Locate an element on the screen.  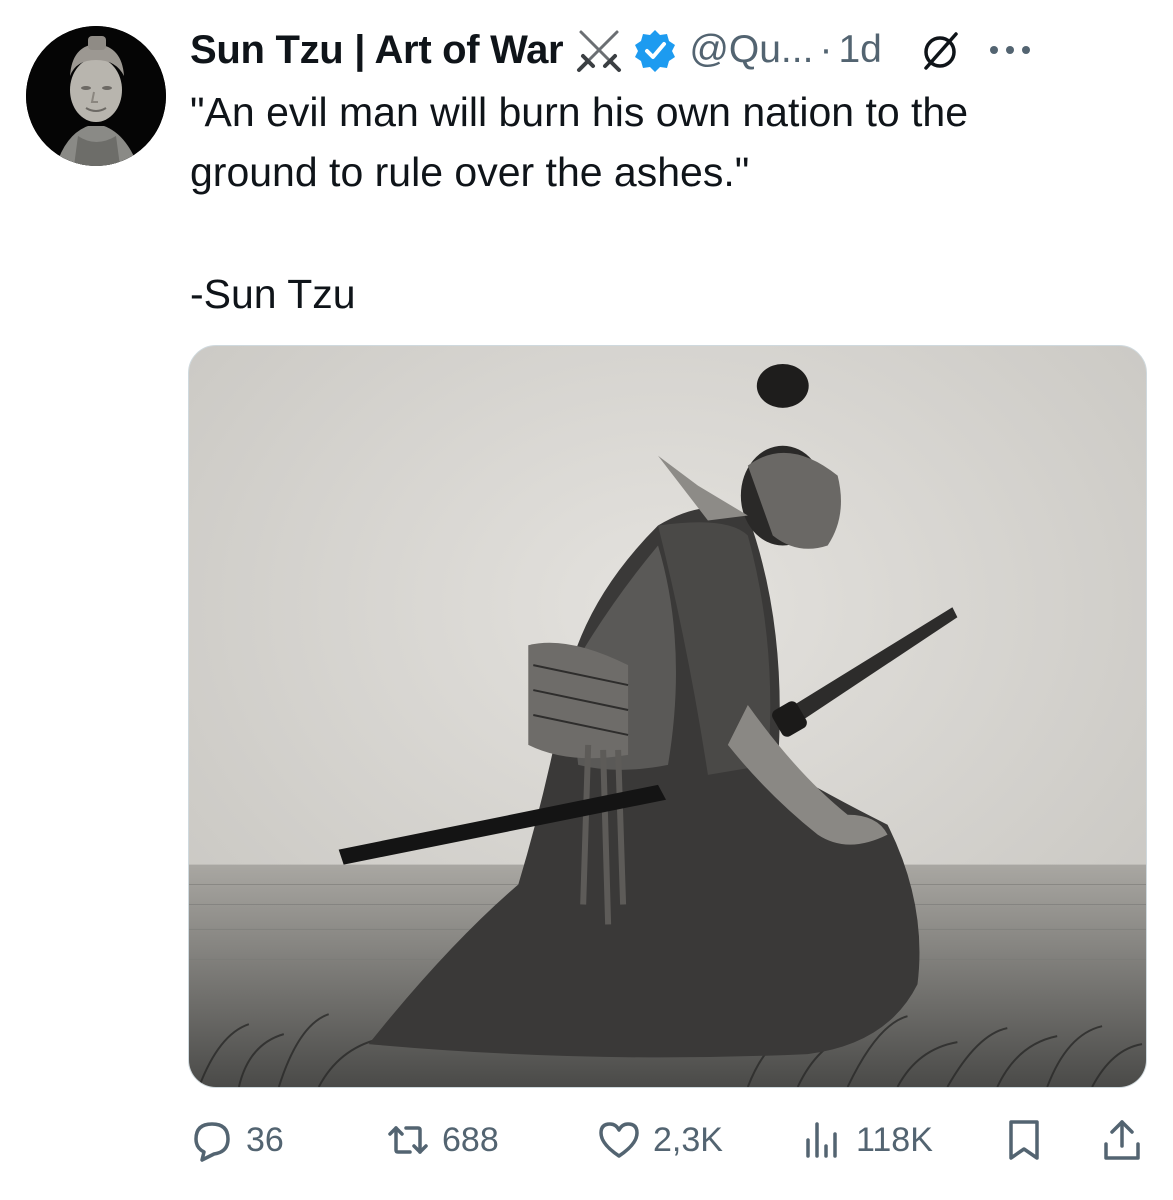
reply-button: 36 is located at coordinates (237, 1140).